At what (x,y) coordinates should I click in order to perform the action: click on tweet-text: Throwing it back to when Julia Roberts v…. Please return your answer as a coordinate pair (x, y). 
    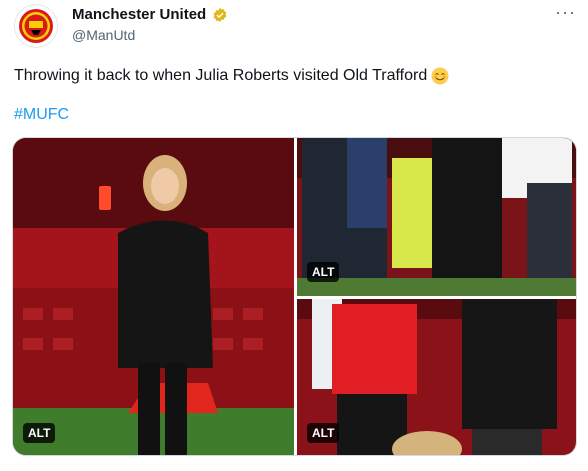
    Looking at the image, I should click on (231, 76).